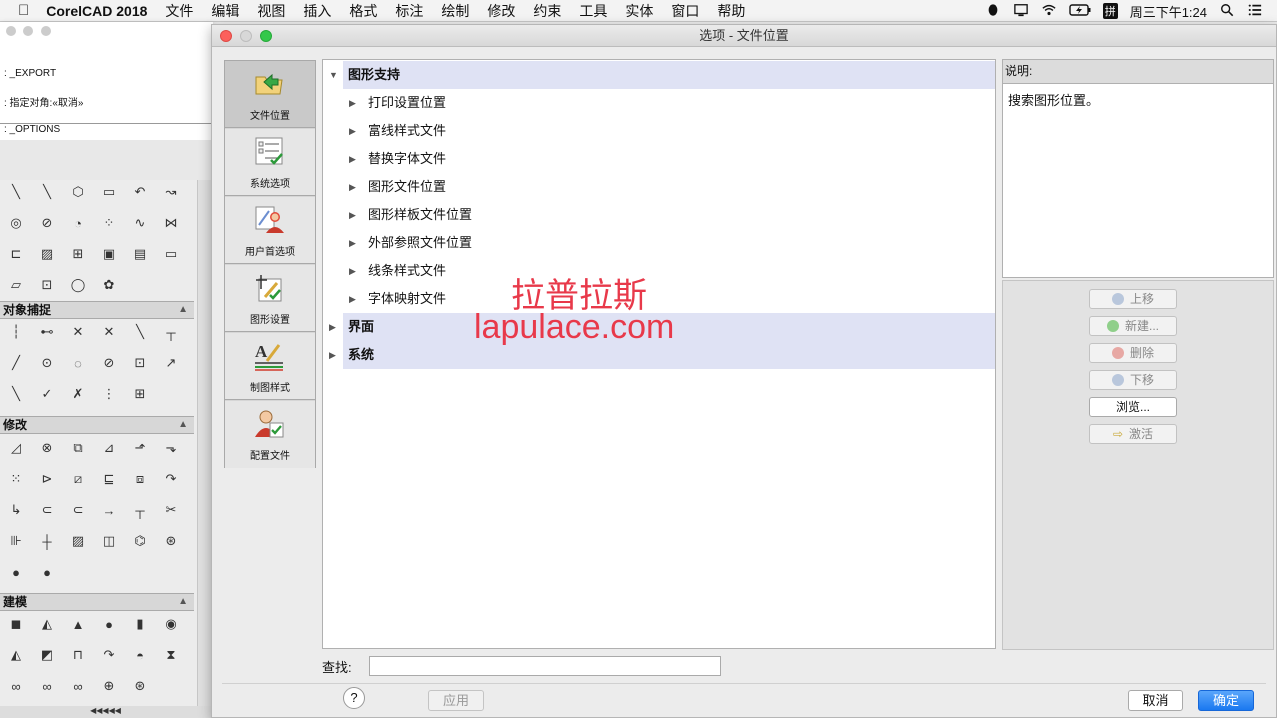 This screenshot has height=718, width=1277. I want to click on modify-tool-icon: ↳, so click(16, 510).